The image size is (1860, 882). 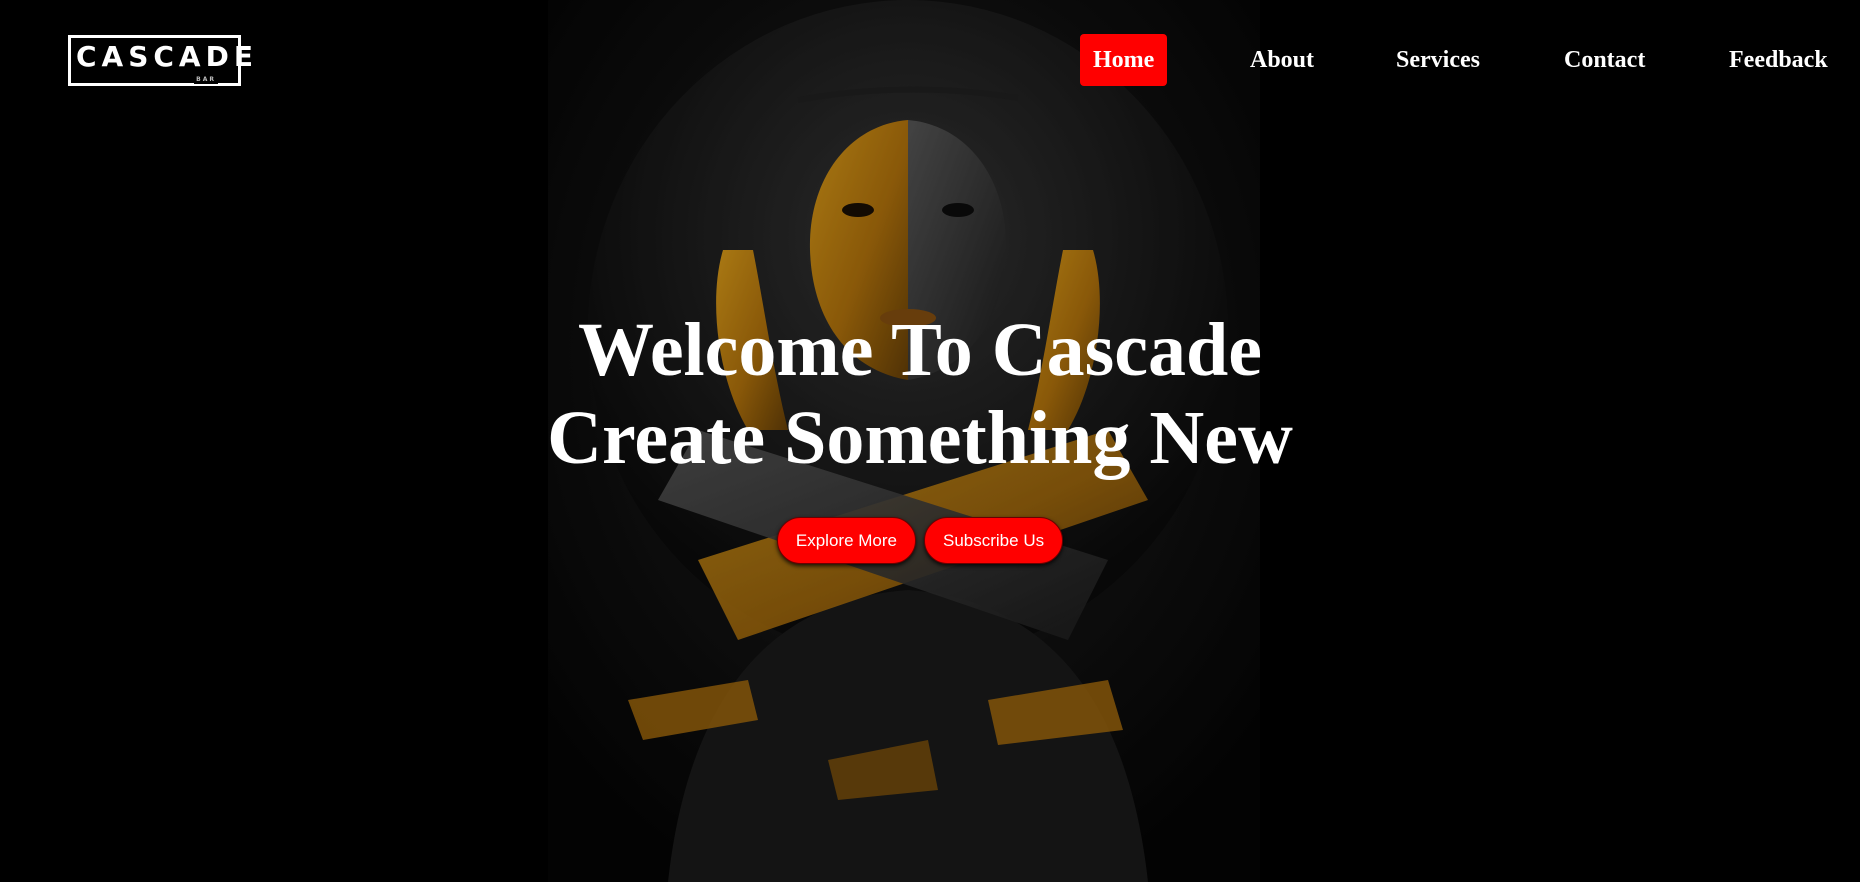 I want to click on nav-contact-link: Contact, so click(x=1604, y=60).